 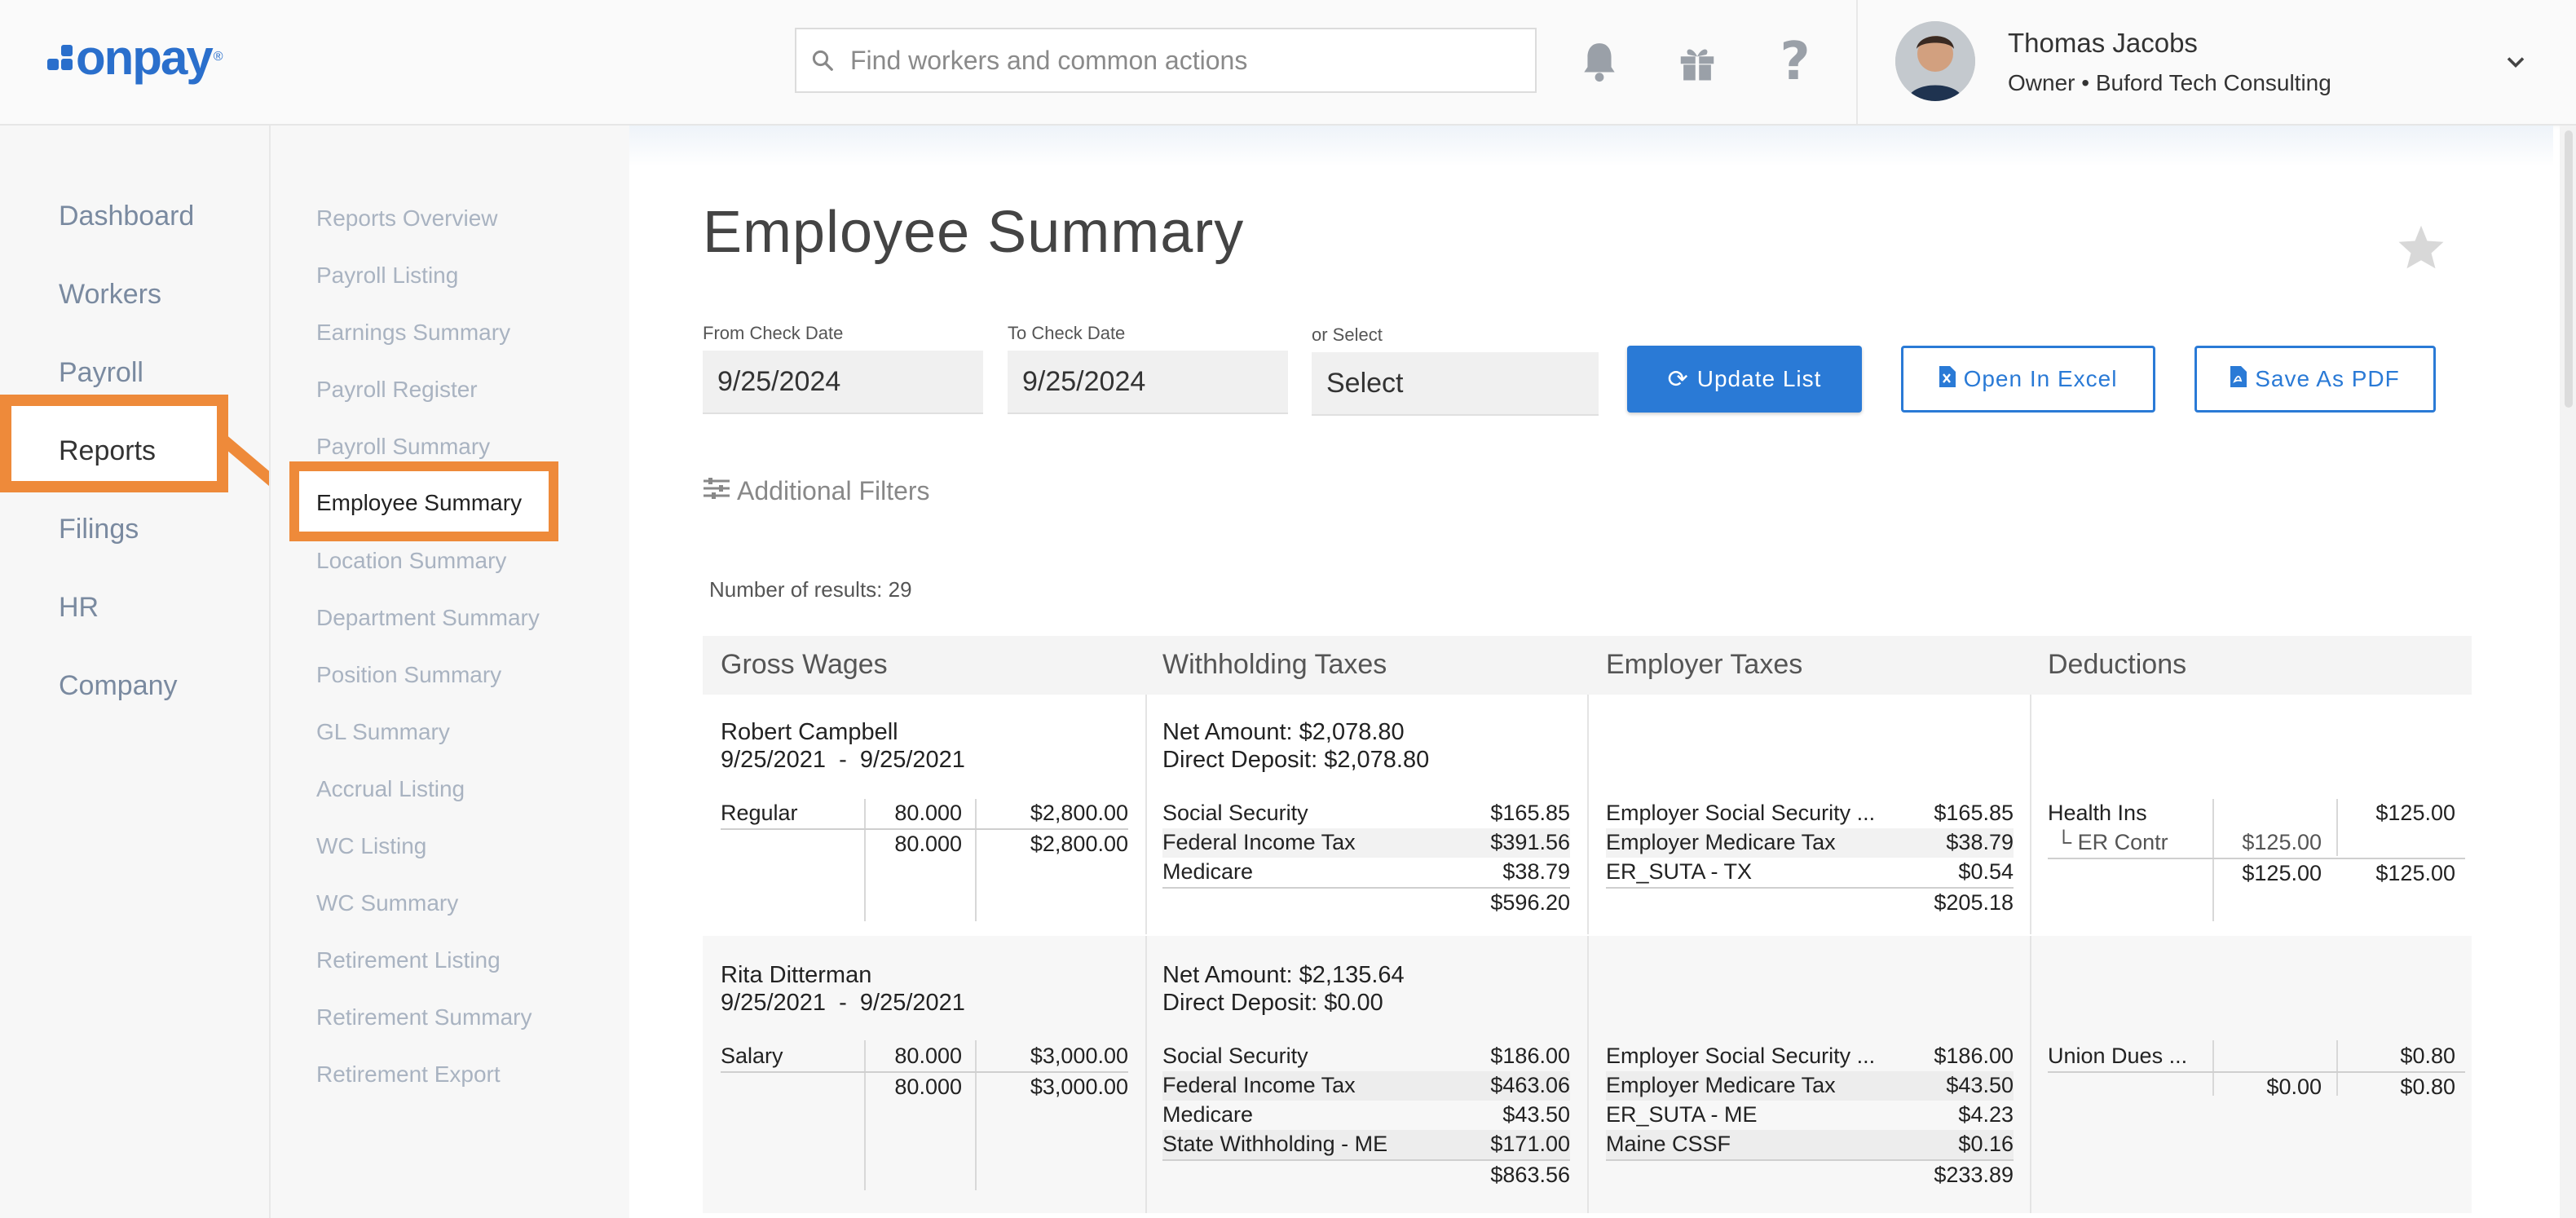 I want to click on to-date-input: 9/25/2024, so click(x=1148, y=382).